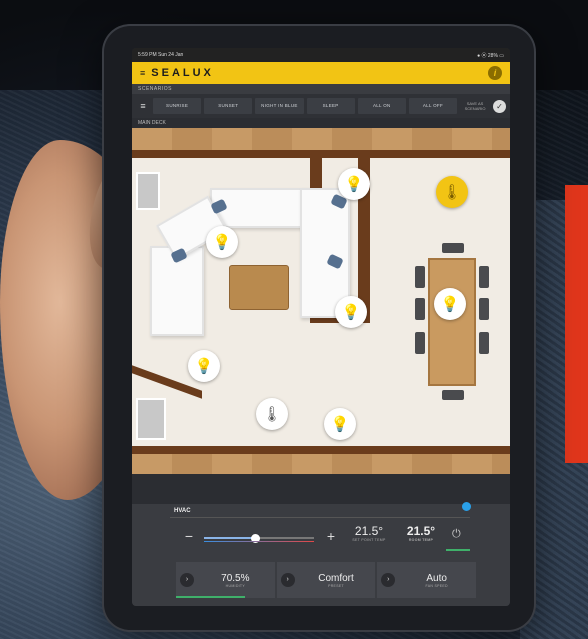 This screenshot has width=588, height=639. What do you see at coordinates (321, 154) in the screenshot?
I see `wall-top` at bounding box center [321, 154].